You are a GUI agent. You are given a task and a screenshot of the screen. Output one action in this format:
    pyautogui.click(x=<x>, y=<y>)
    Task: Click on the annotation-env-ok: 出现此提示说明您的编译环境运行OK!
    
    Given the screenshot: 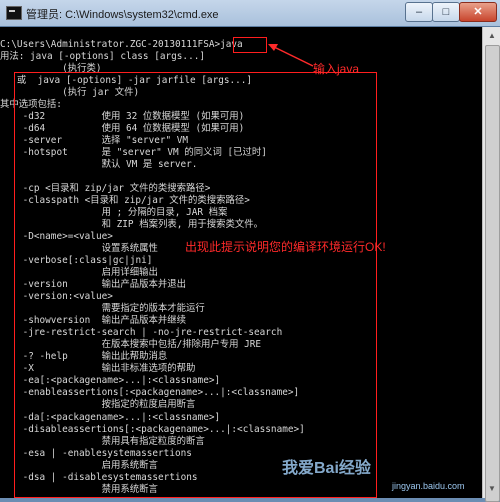 What is the action you would take?
    pyautogui.click(x=285, y=247)
    